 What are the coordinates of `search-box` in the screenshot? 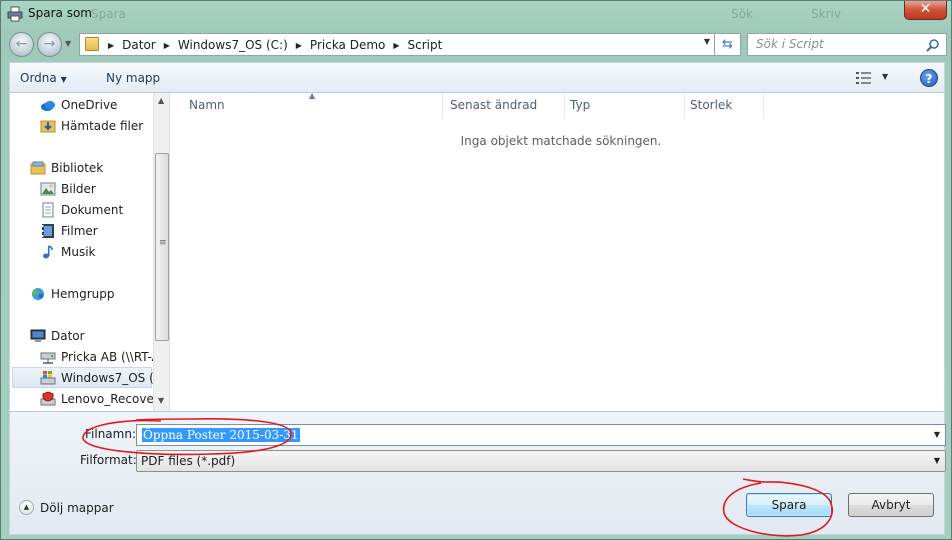 It's located at (847, 44).